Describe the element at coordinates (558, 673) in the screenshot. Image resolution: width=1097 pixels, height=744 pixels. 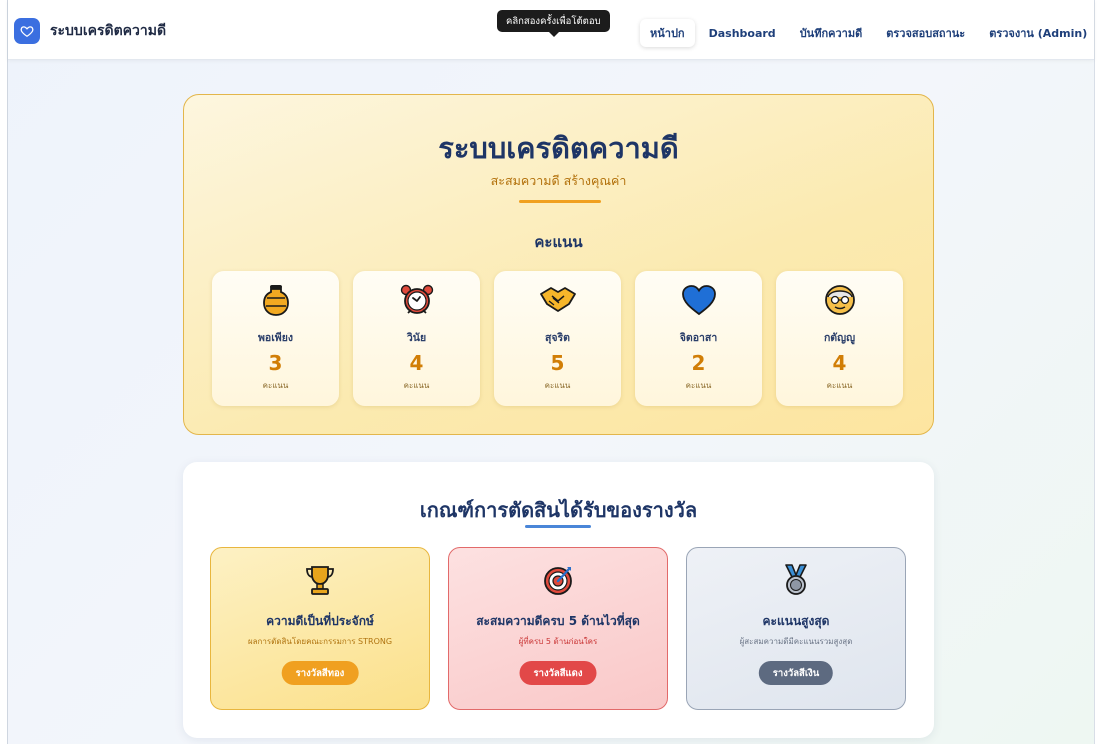
I see `award-badge-red: รางวัลสีแดง` at that location.